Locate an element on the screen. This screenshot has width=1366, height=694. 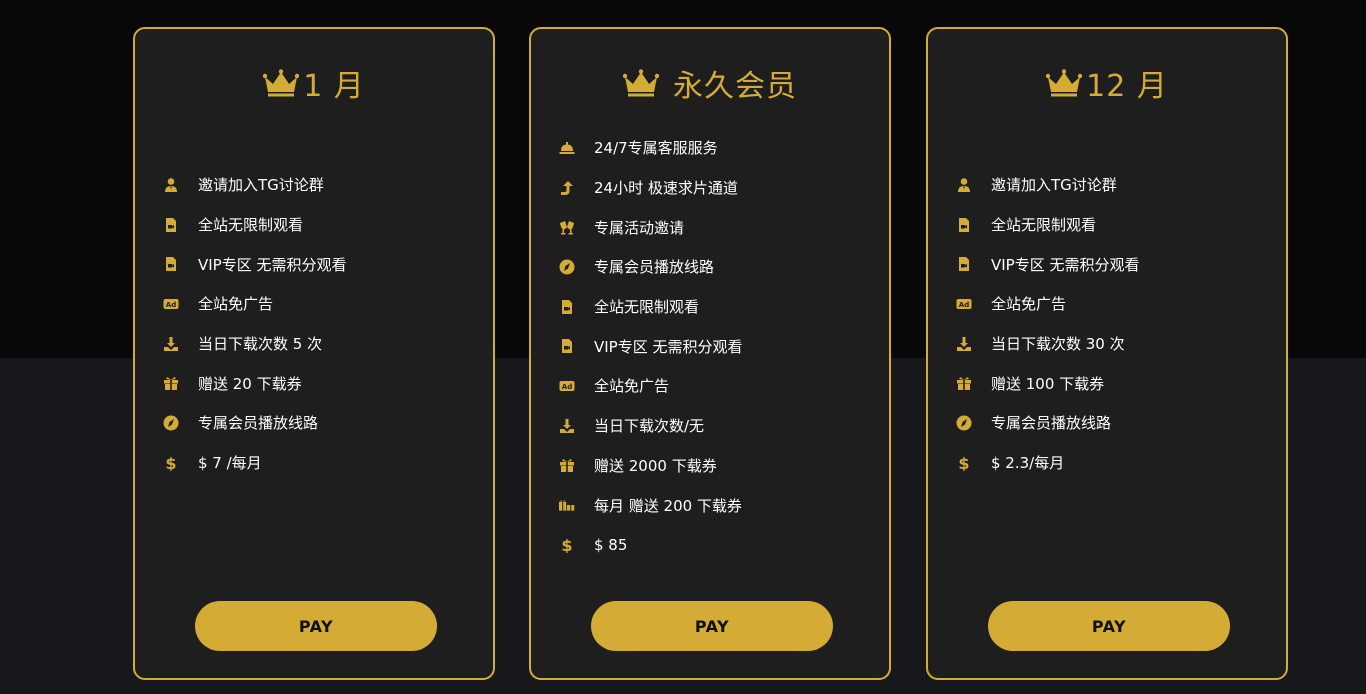
feature-text: 24小时 极速求片通道 is located at coordinates (666, 188).